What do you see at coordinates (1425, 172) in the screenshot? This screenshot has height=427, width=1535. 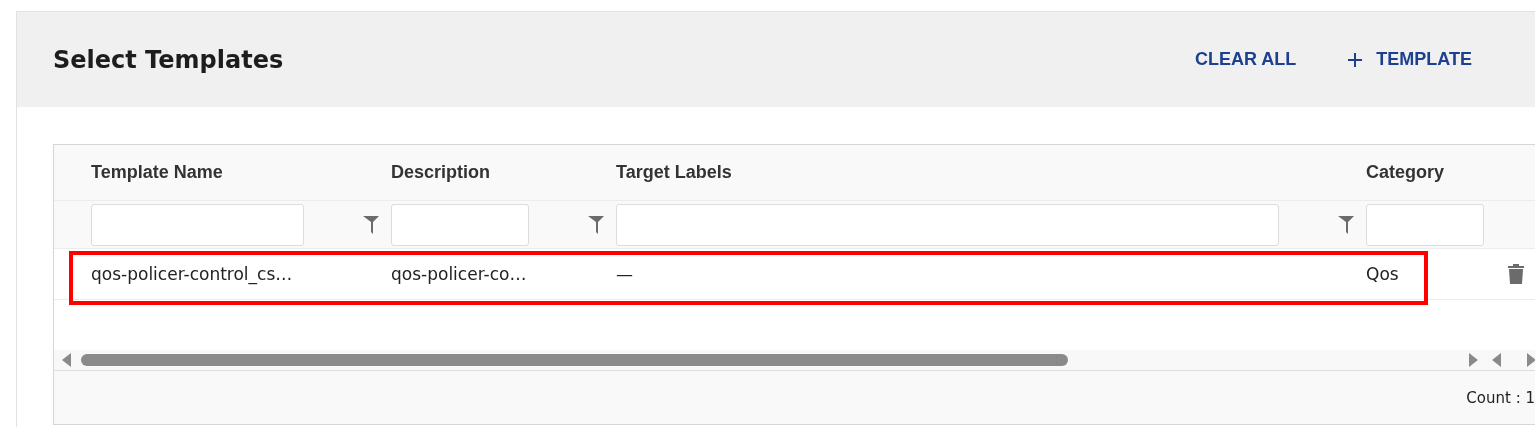 I see `column-header: Category` at bounding box center [1425, 172].